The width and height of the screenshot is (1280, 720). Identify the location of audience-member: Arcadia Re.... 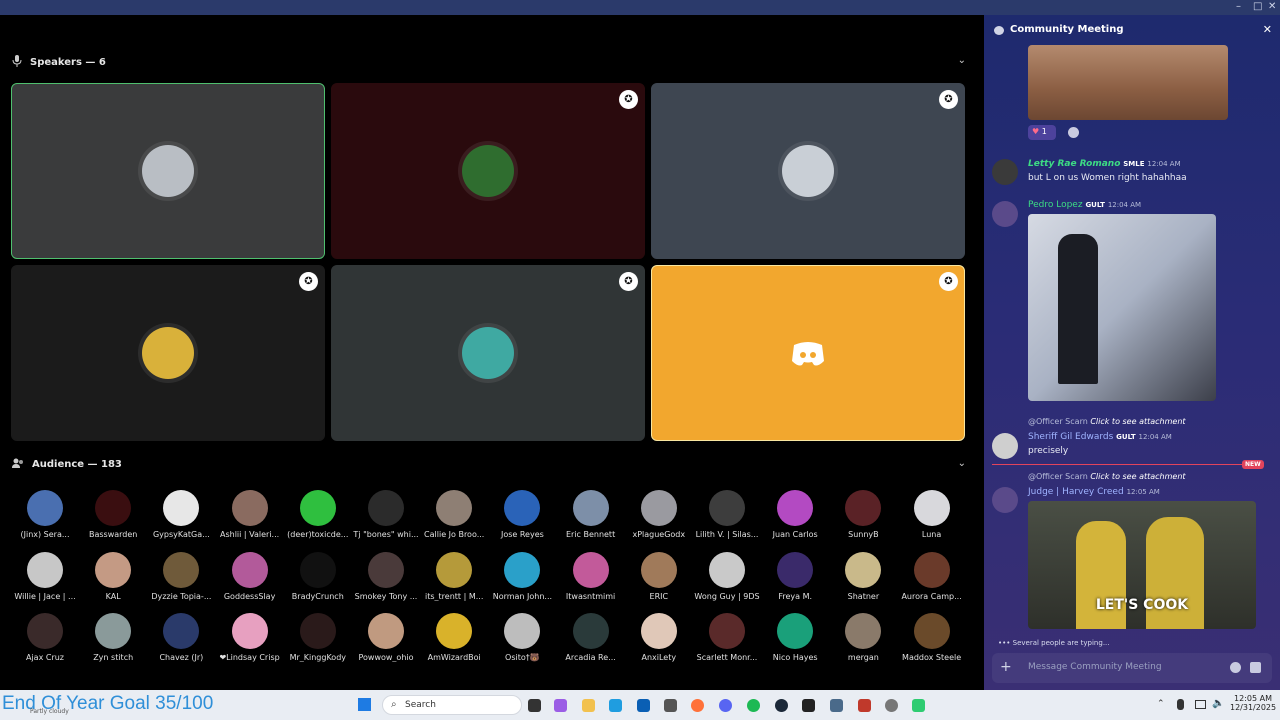
(591, 637).